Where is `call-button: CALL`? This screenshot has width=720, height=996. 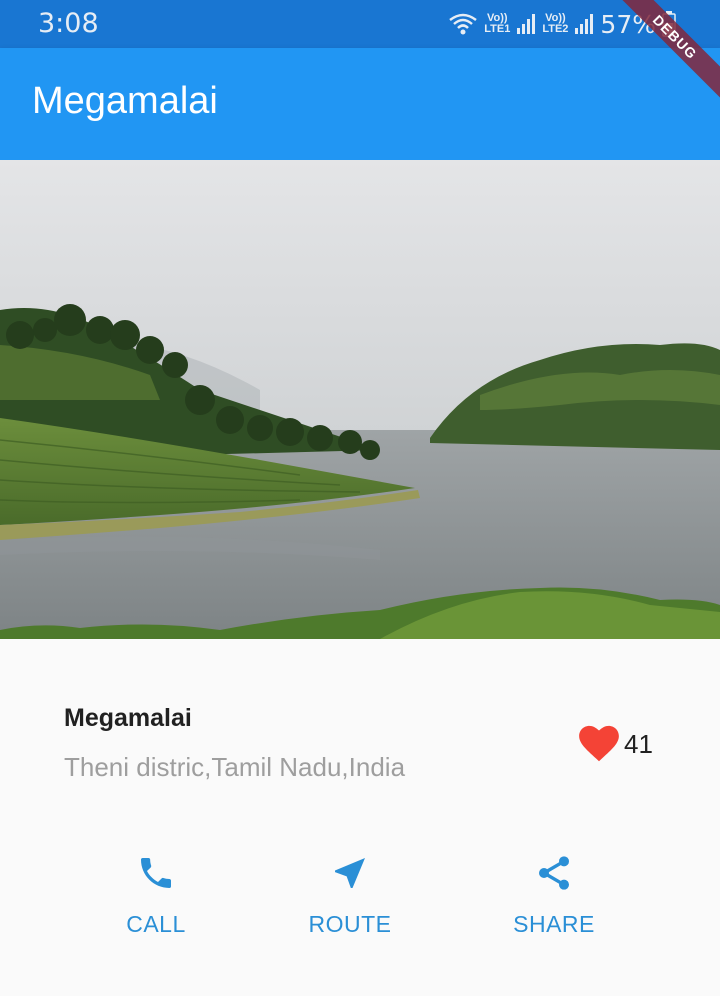 call-button: CALL is located at coordinates (156, 893).